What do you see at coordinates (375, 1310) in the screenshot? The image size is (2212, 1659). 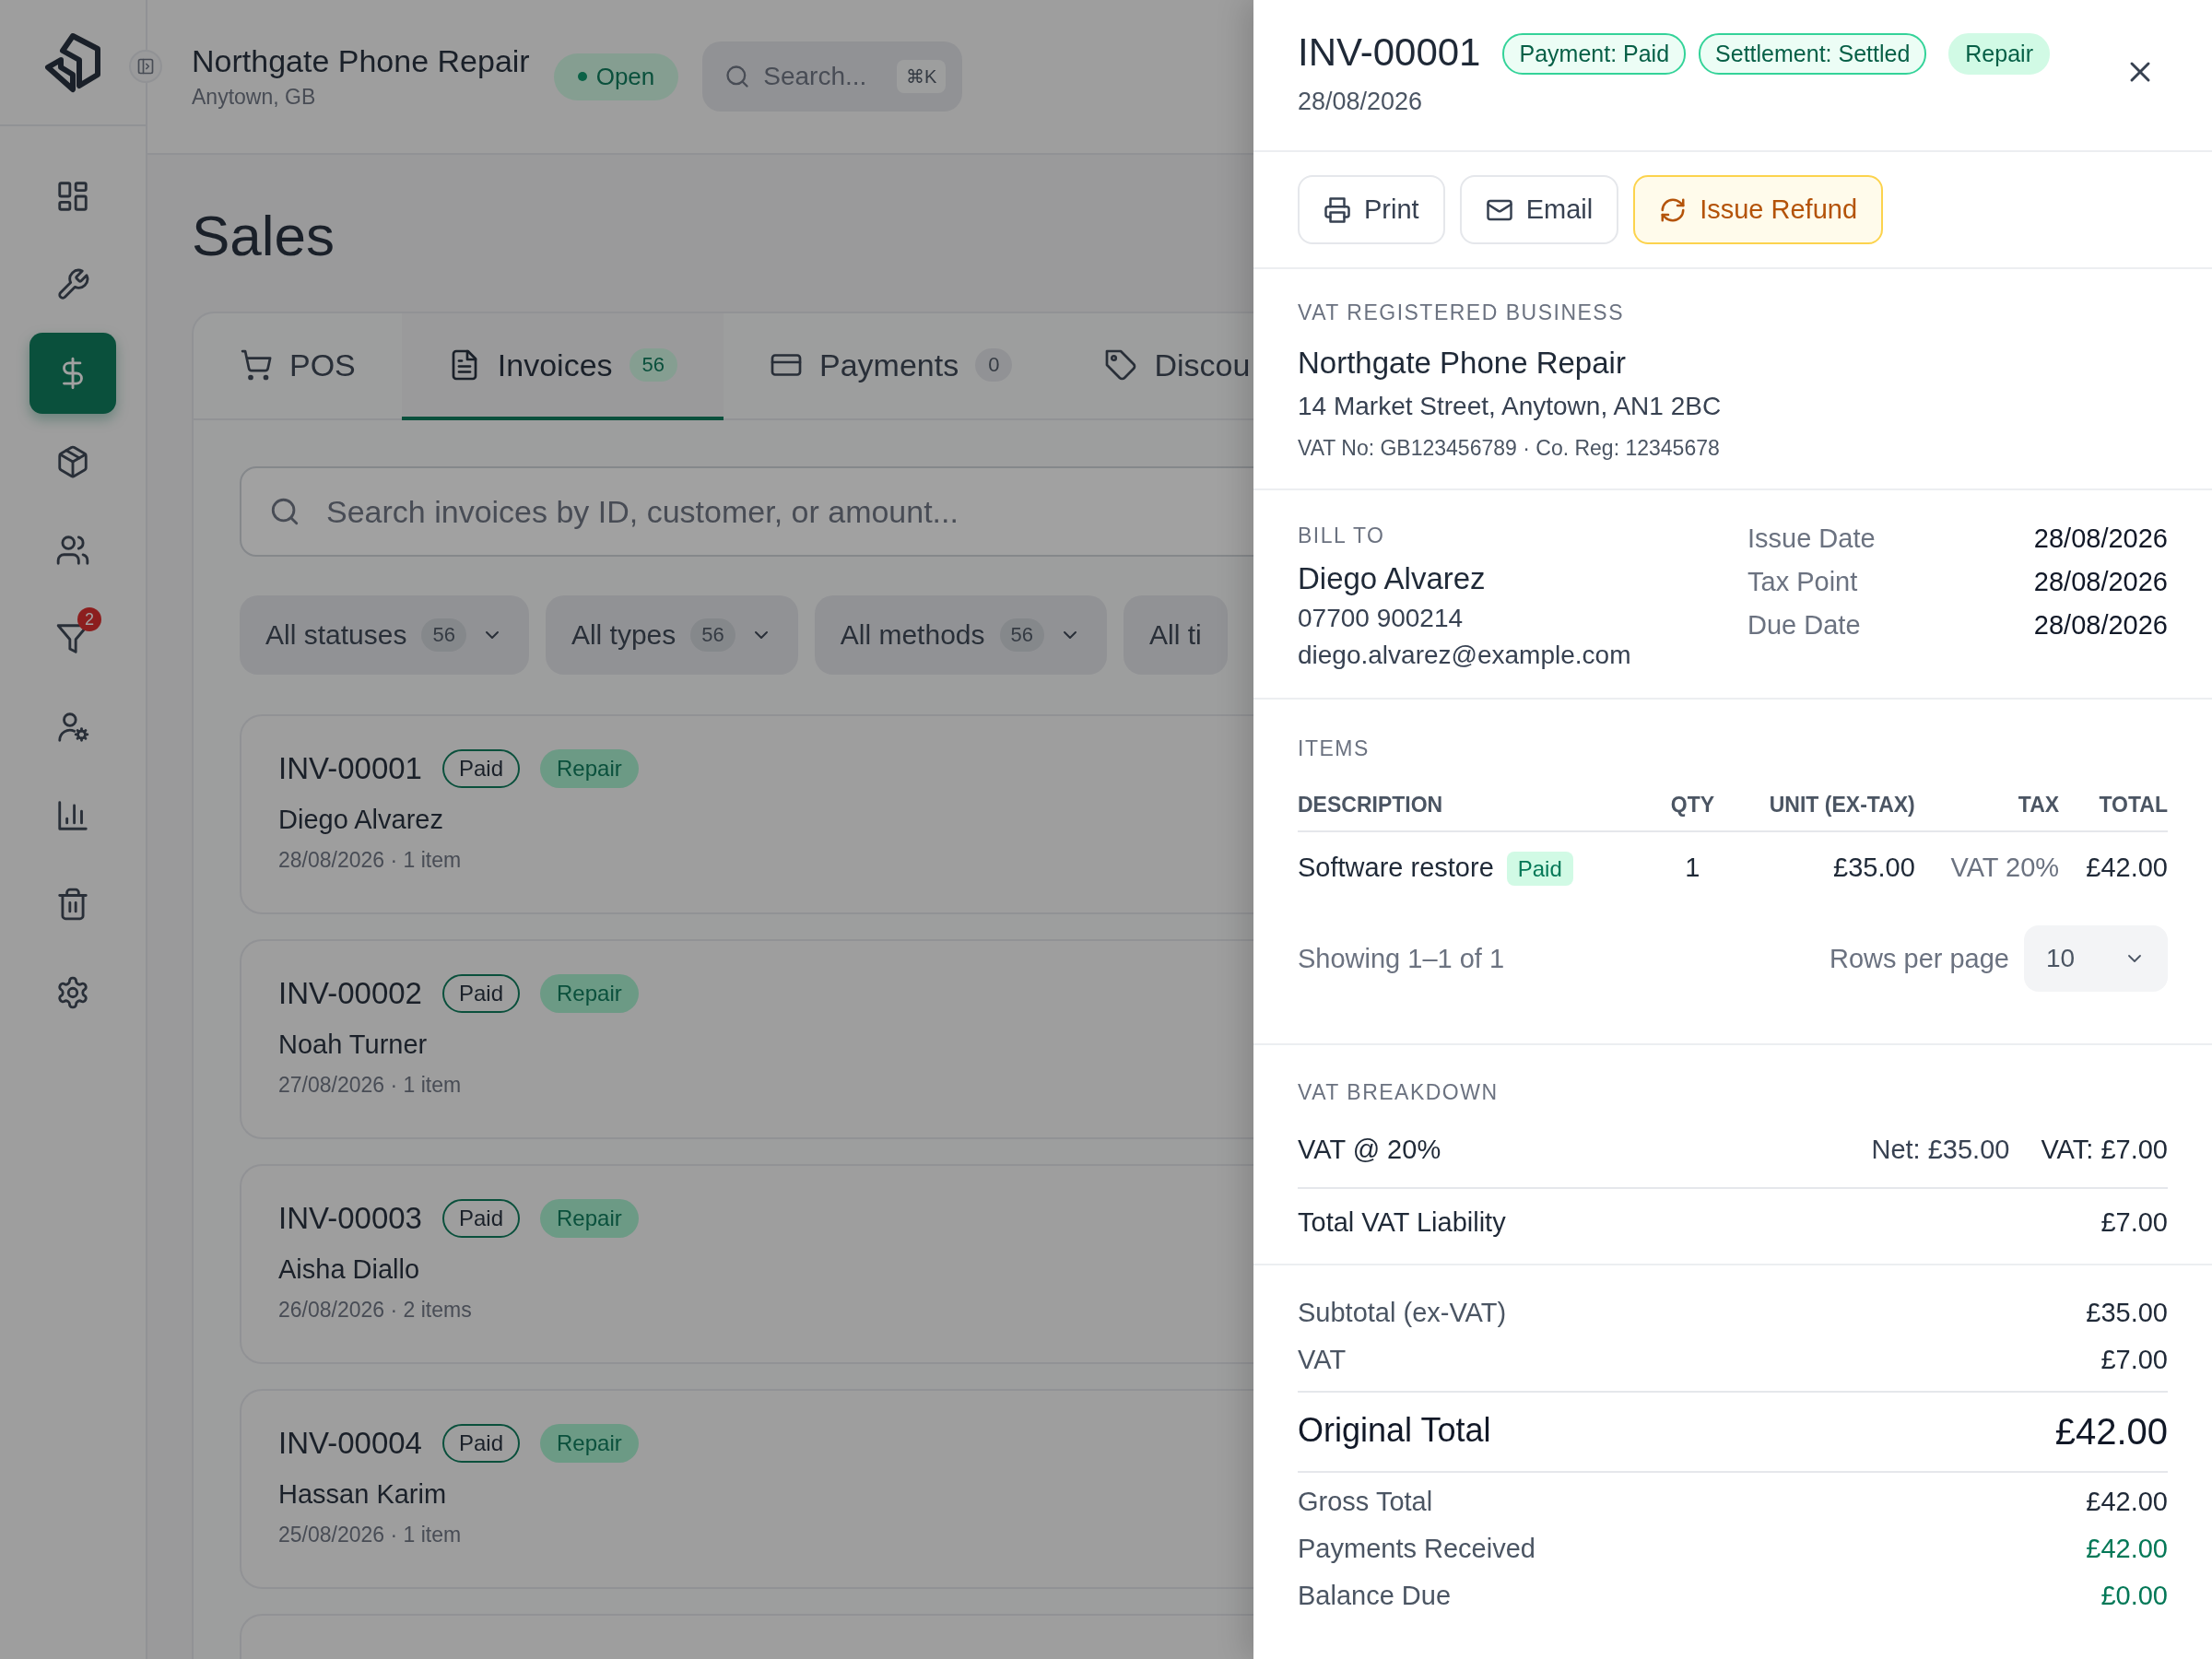 I see `invoice-meta: 26/08/2026 · 2 items` at bounding box center [375, 1310].